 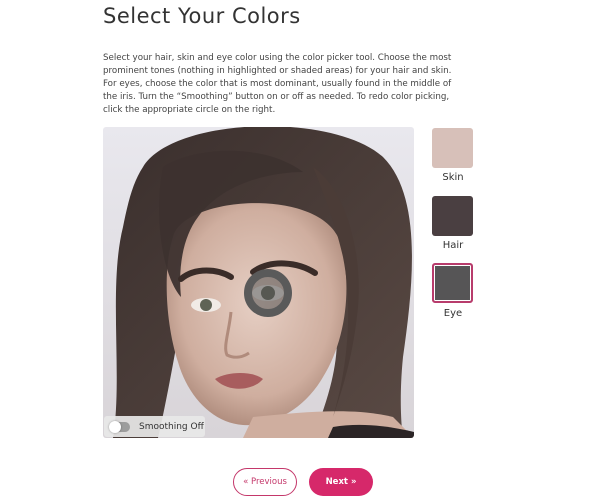 What do you see at coordinates (453, 313) in the screenshot?
I see `swatch-label-eye: Eye` at bounding box center [453, 313].